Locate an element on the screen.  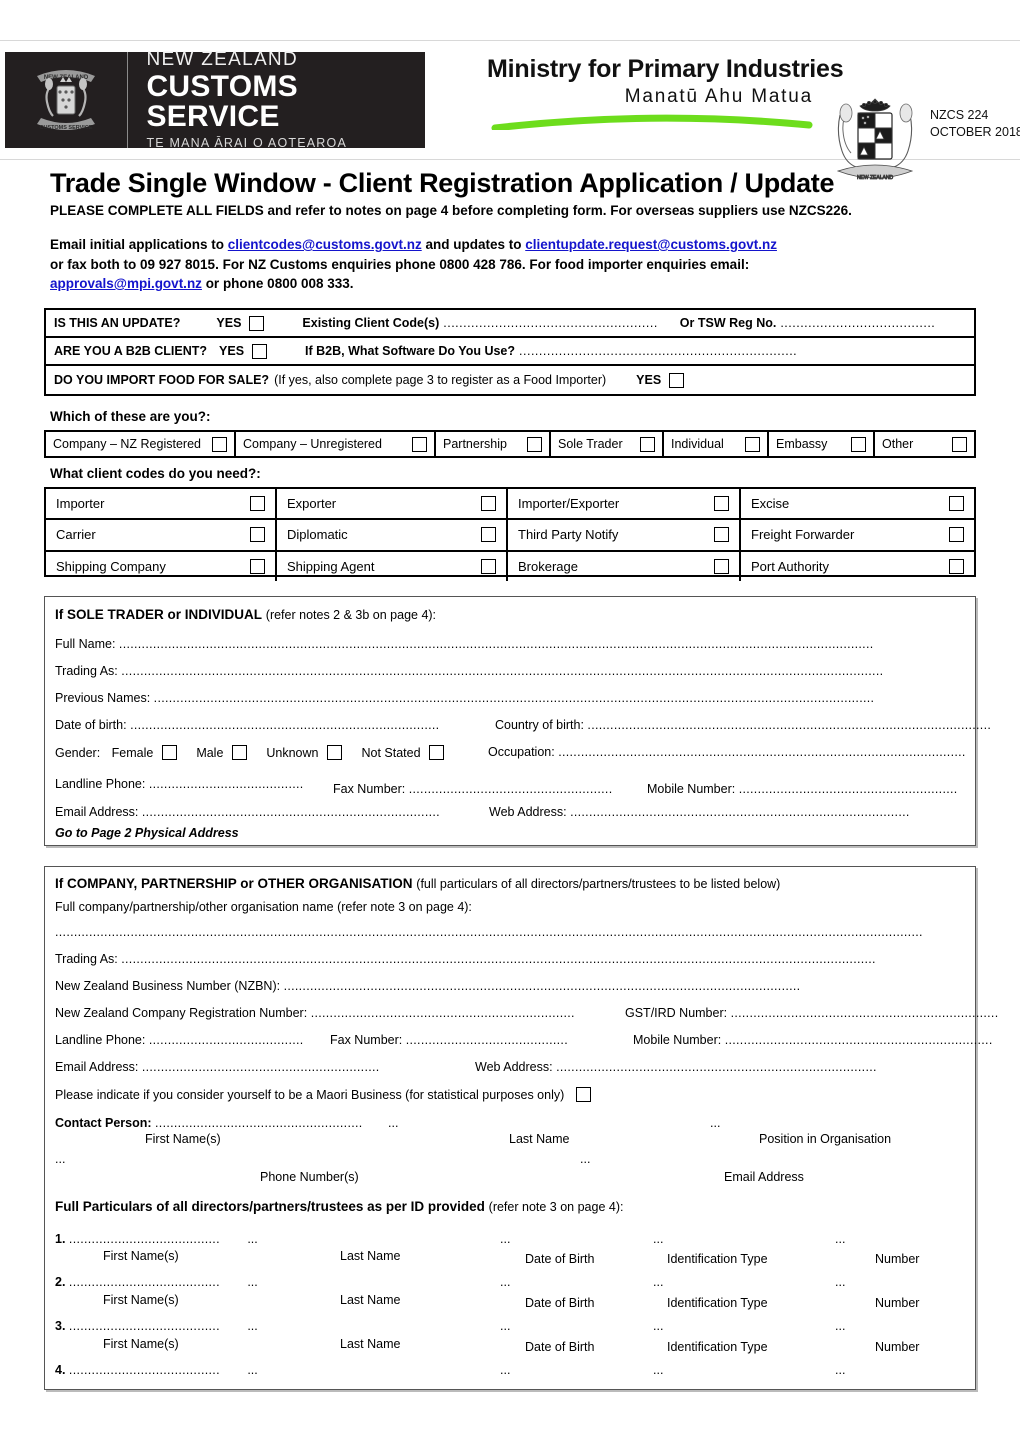
entity-checkbox-sole-trader is located at coordinates (647, 444).